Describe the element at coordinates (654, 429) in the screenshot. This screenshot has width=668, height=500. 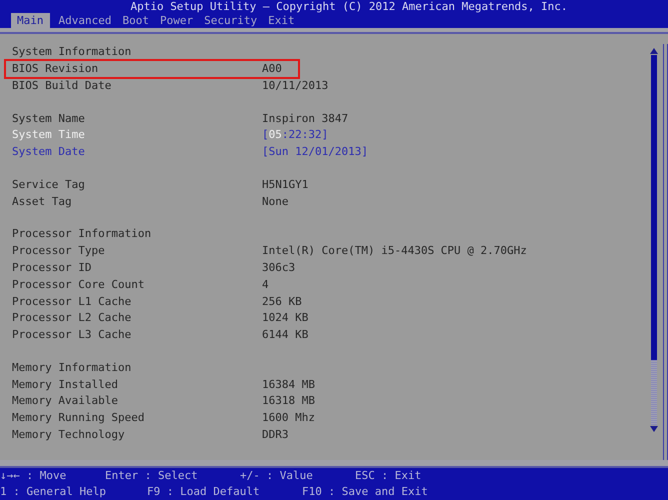
I see `scroll-down-icon` at that location.